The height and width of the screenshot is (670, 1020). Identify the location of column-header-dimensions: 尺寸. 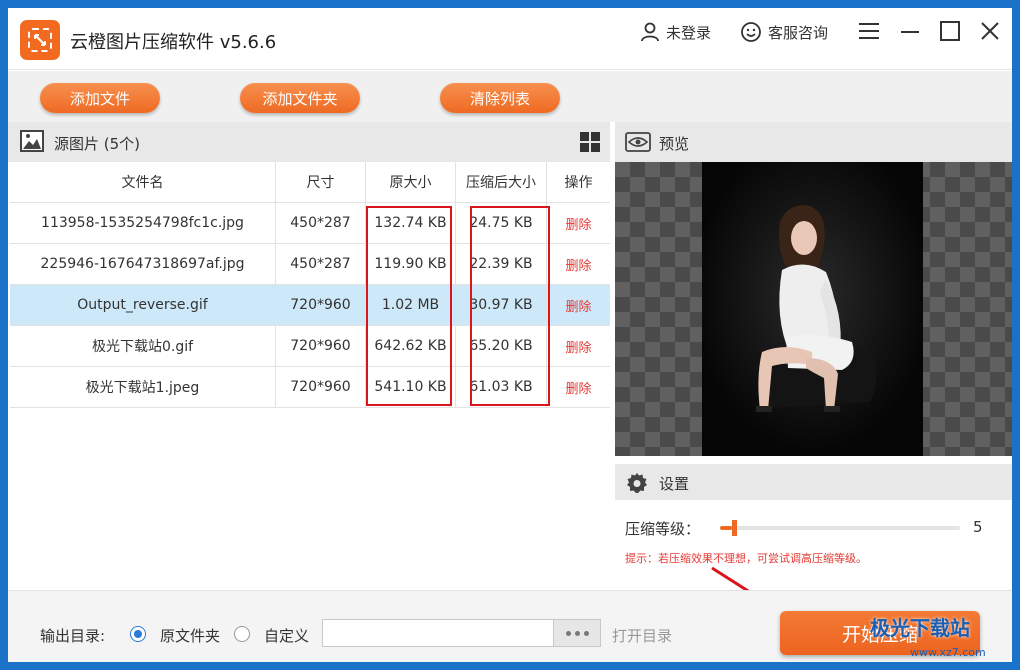
(321, 182).